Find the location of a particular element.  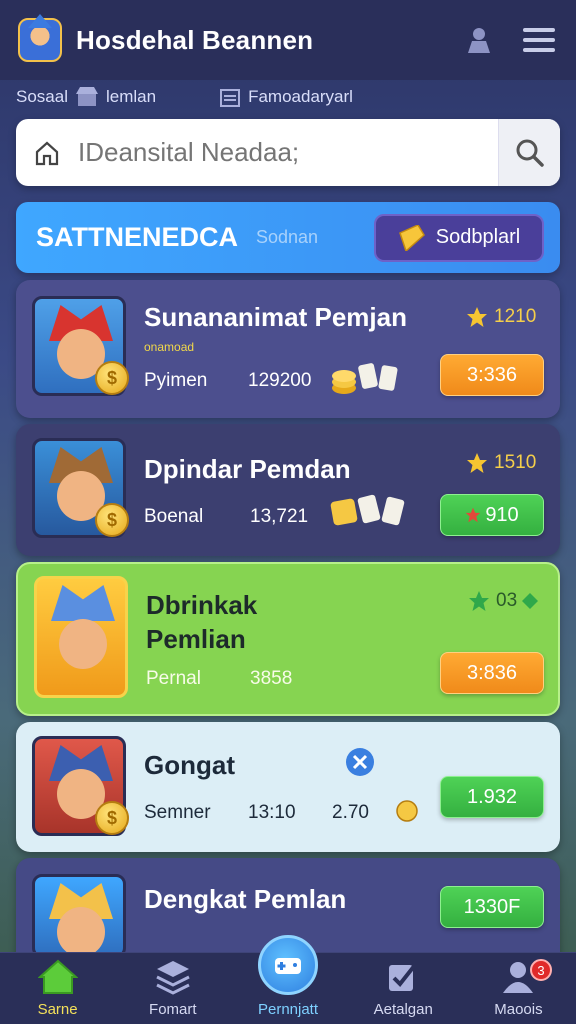

banner-button-label: Sodbplarl is located at coordinates (478, 237).